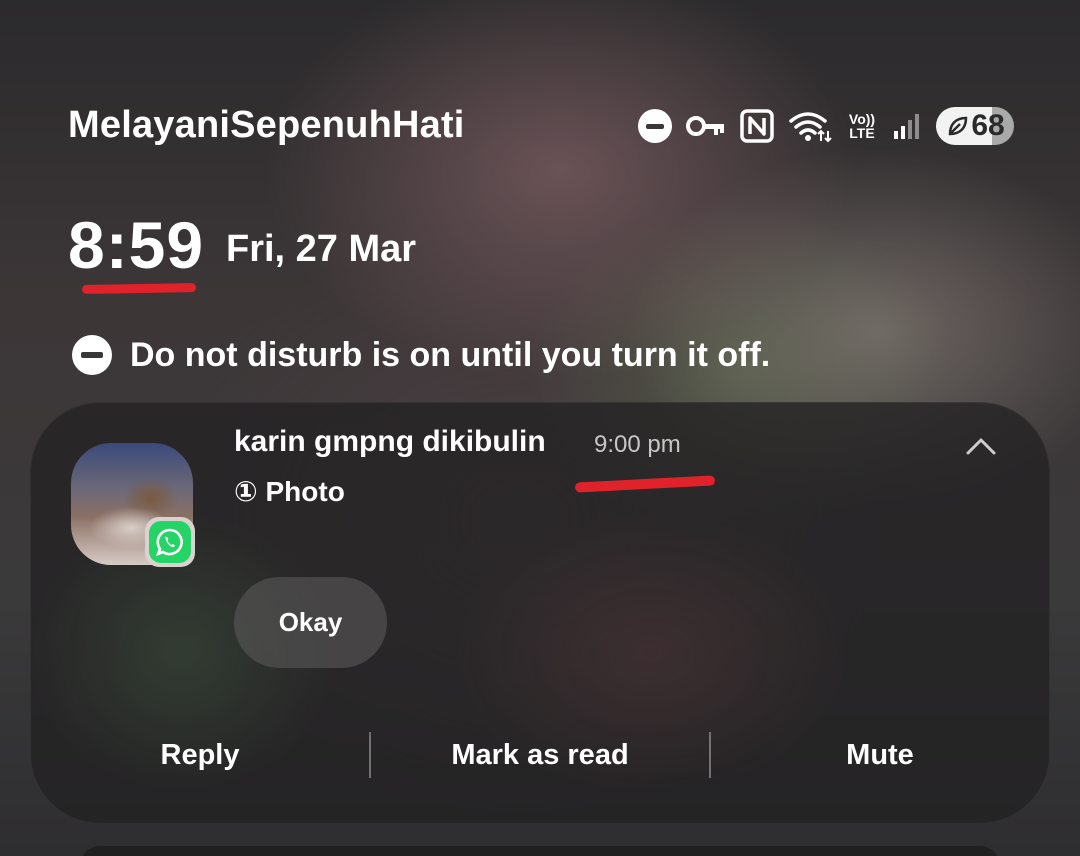 This screenshot has width=1080, height=856. I want to click on notification-sender: karin gmpng dikibulin, so click(390, 441).